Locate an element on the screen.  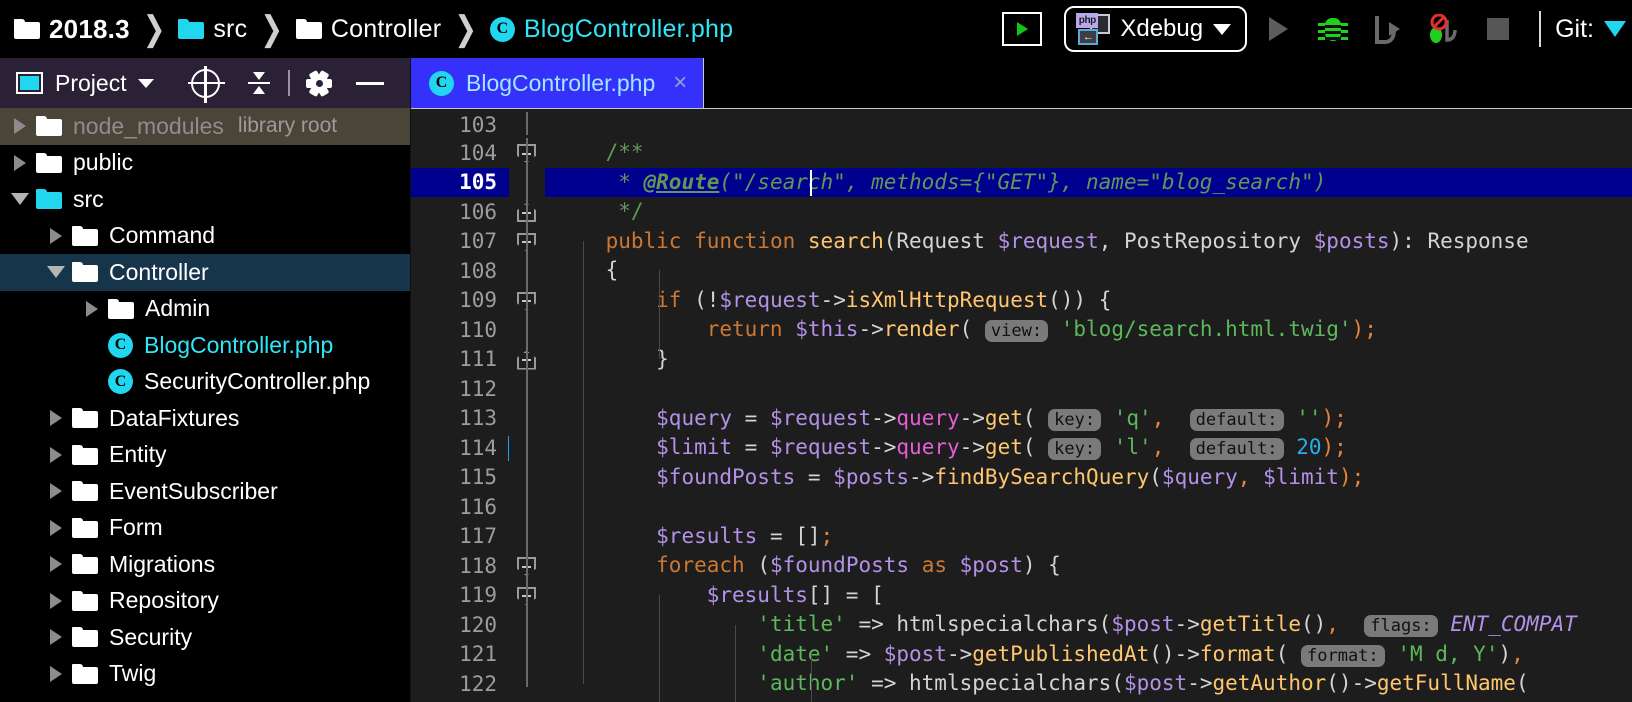
tree-item-form: Form is located at coordinates (205, 528).